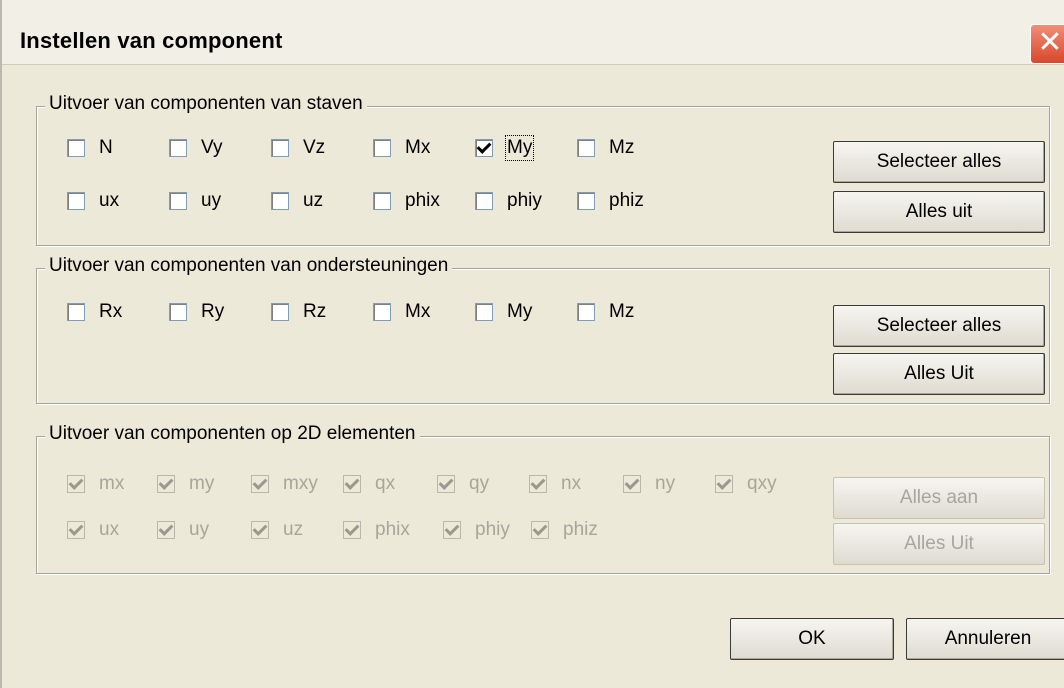 The image size is (1064, 688). Describe the element at coordinates (746, 484) in the screenshot. I see `checkbox-2d-7: qxy` at that location.